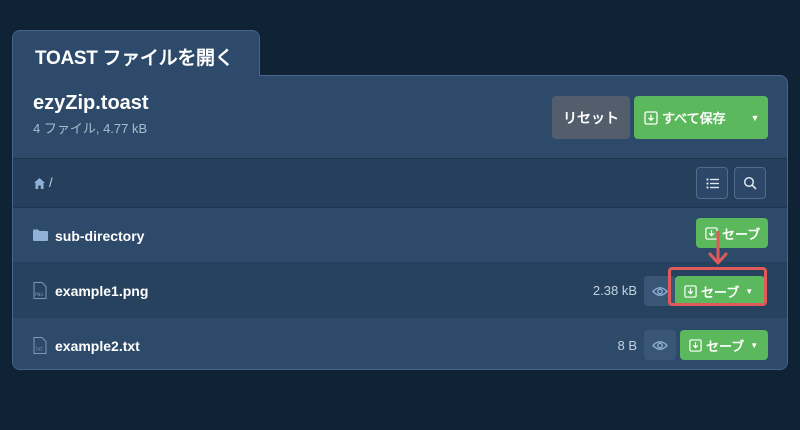  What do you see at coordinates (90, 128) in the screenshot?
I see `archive-summary: 4 ファイル, 4.77 kB` at bounding box center [90, 128].